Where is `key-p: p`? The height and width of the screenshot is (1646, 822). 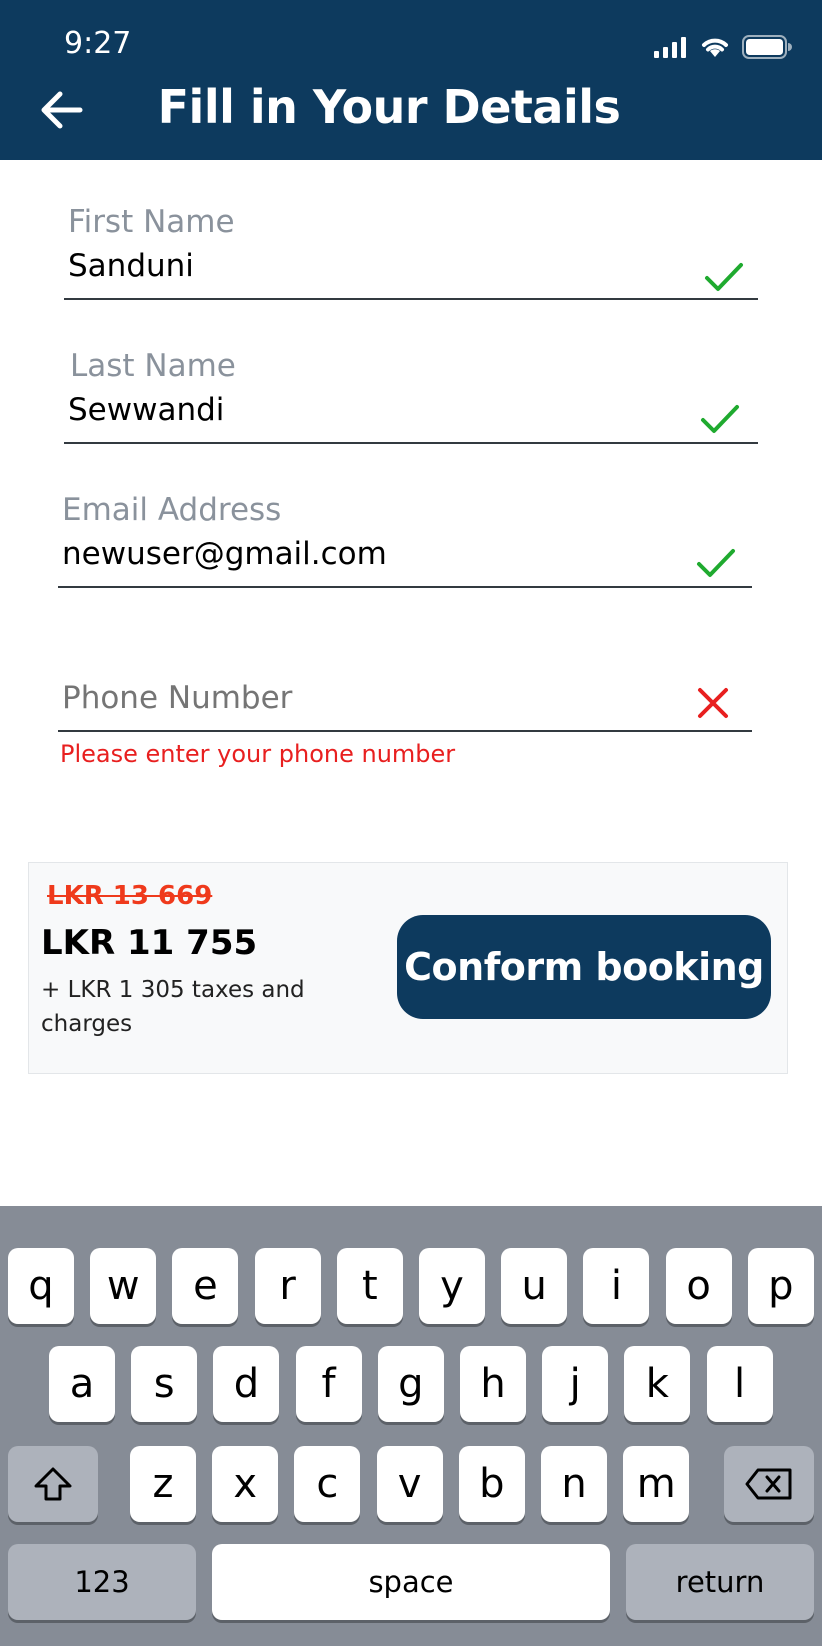
key-p: p is located at coordinates (780, 1286).